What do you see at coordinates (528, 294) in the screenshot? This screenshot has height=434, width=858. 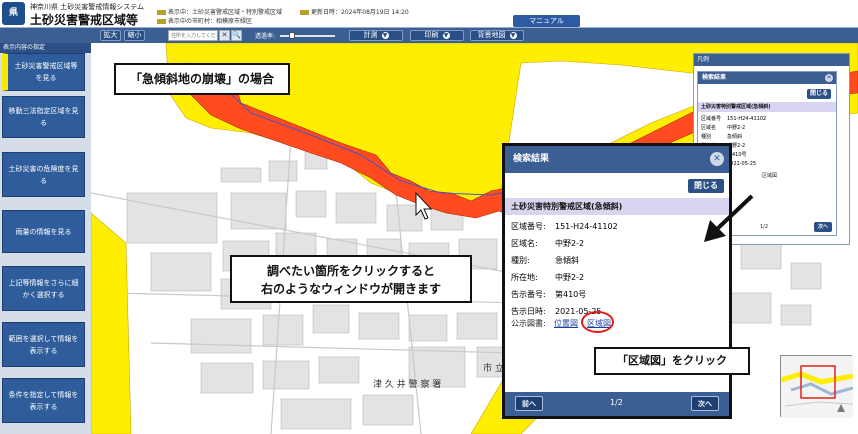 I see `dialog-detail-key: 告示番号:` at bounding box center [528, 294].